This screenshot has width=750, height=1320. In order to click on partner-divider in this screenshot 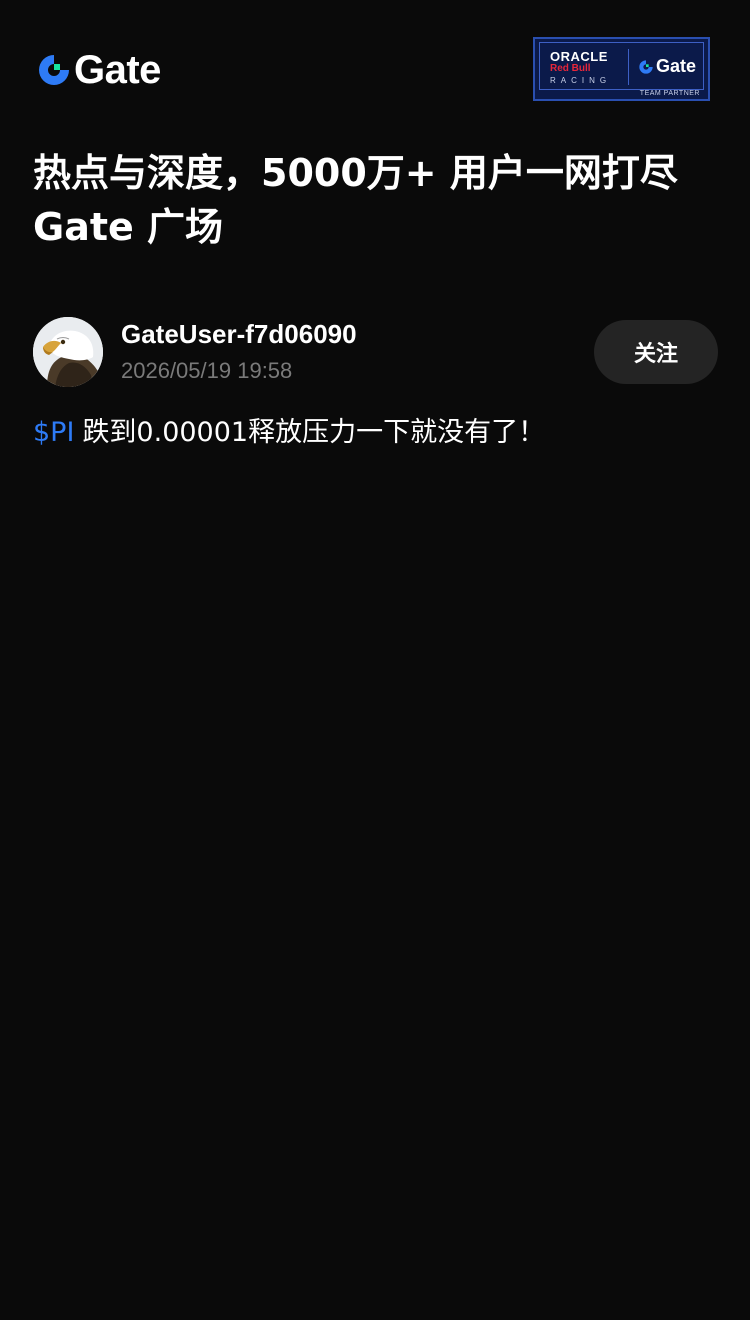, I will do `click(628, 67)`.